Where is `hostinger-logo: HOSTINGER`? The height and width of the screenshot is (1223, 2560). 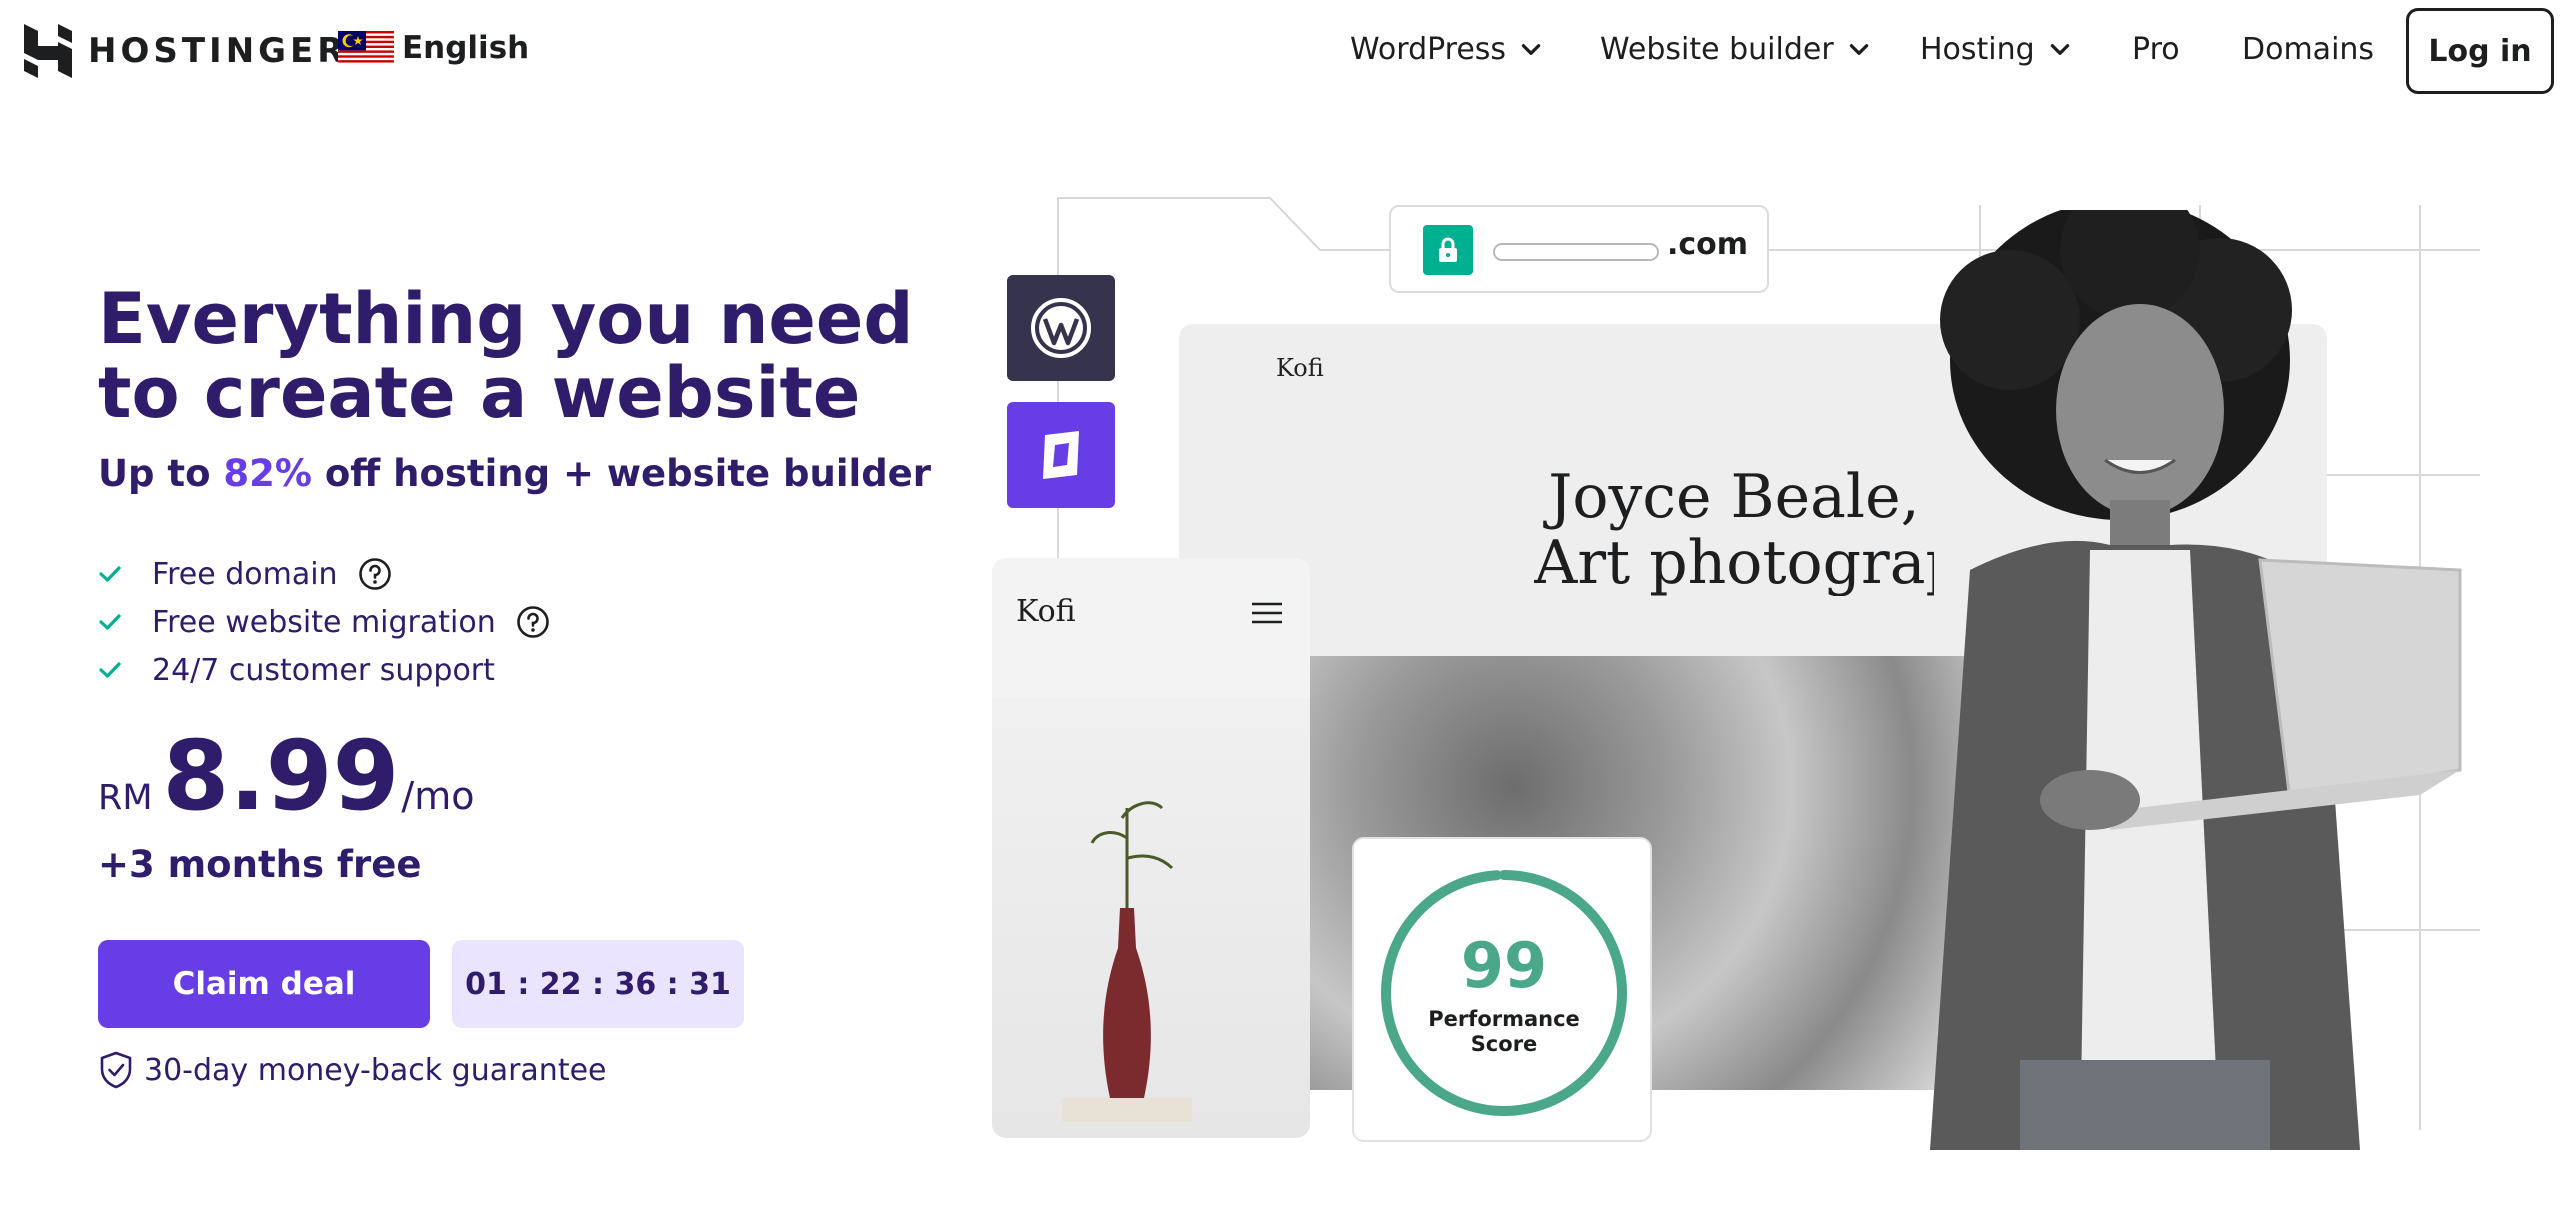 hostinger-logo: HOSTINGER is located at coordinates (185, 51).